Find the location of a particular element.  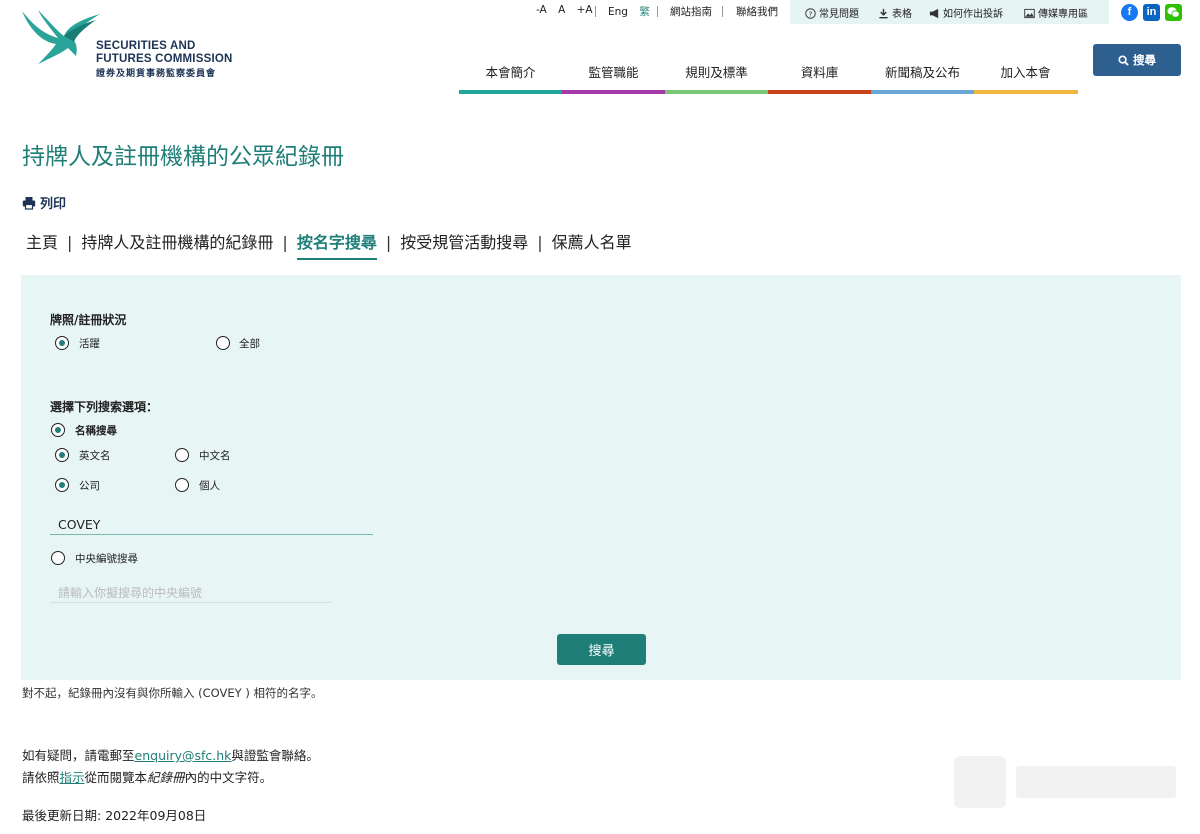

nav-about-us: 本會簡介 is located at coordinates (510, 71).